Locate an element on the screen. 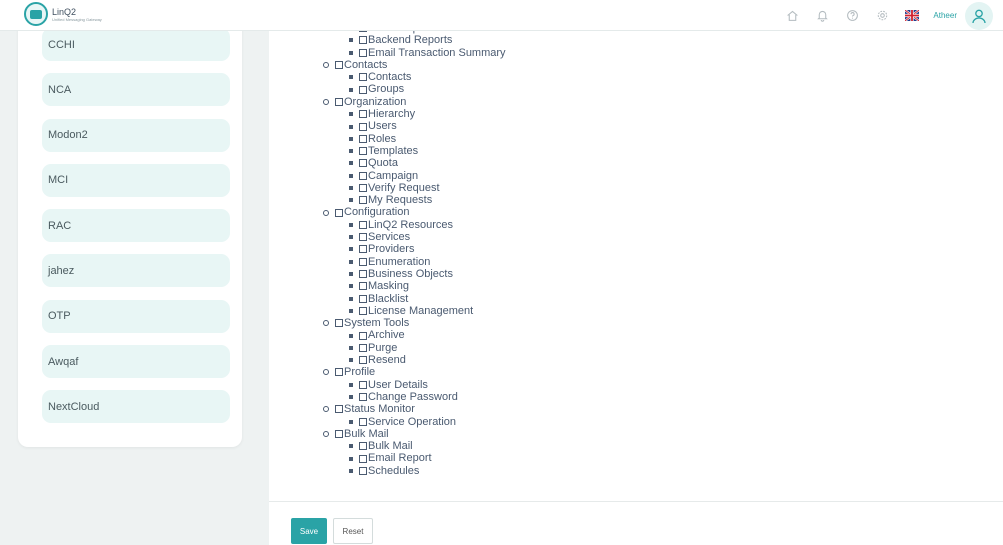 This screenshot has height=545, width=1003. permission-label: Business Objects is located at coordinates (410, 273).